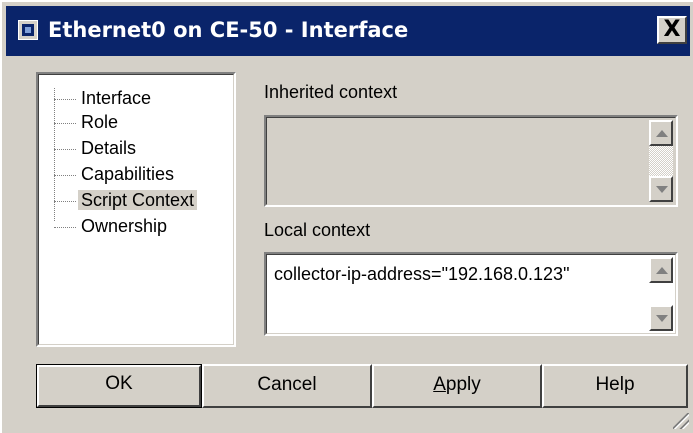 The width and height of the screenshot is (693, 433). What do you see at coordinates (126, 200) in the screenshot?
I see `tree-item-script-context: Script Context` at bounding box center [126, 200].